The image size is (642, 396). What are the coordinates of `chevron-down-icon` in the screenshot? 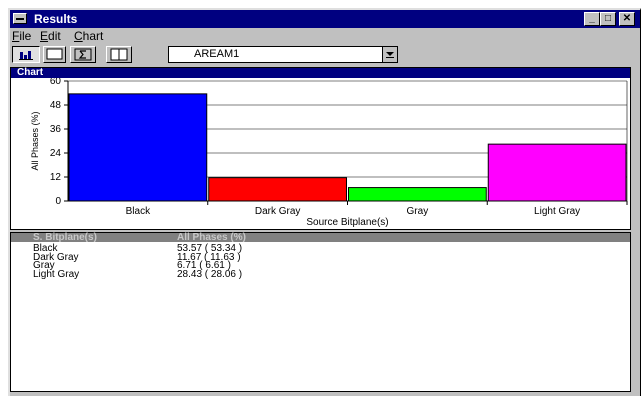 It's located at (390, 55).